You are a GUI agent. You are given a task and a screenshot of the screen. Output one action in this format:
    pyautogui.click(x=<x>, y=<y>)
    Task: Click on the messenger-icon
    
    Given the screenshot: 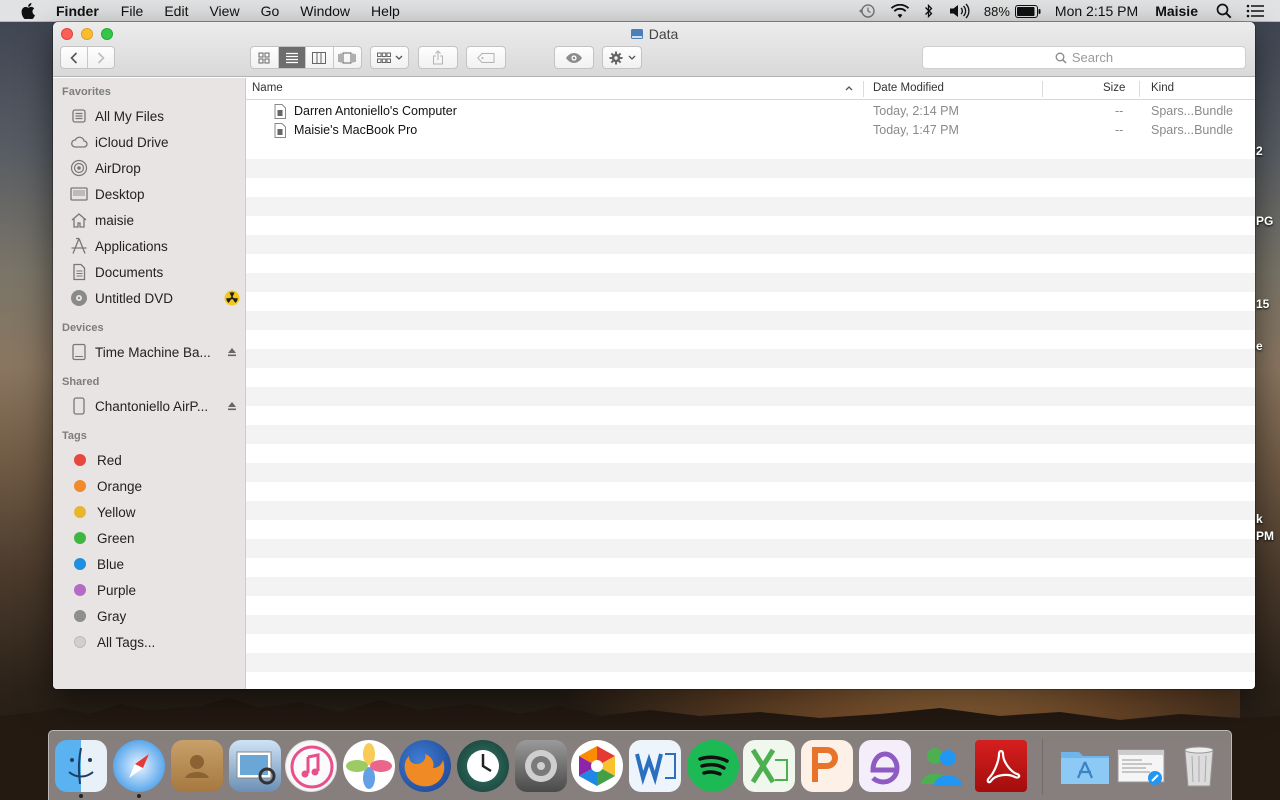 What is the action you would take?
    pyautogui.click(x=941, y=766)
    